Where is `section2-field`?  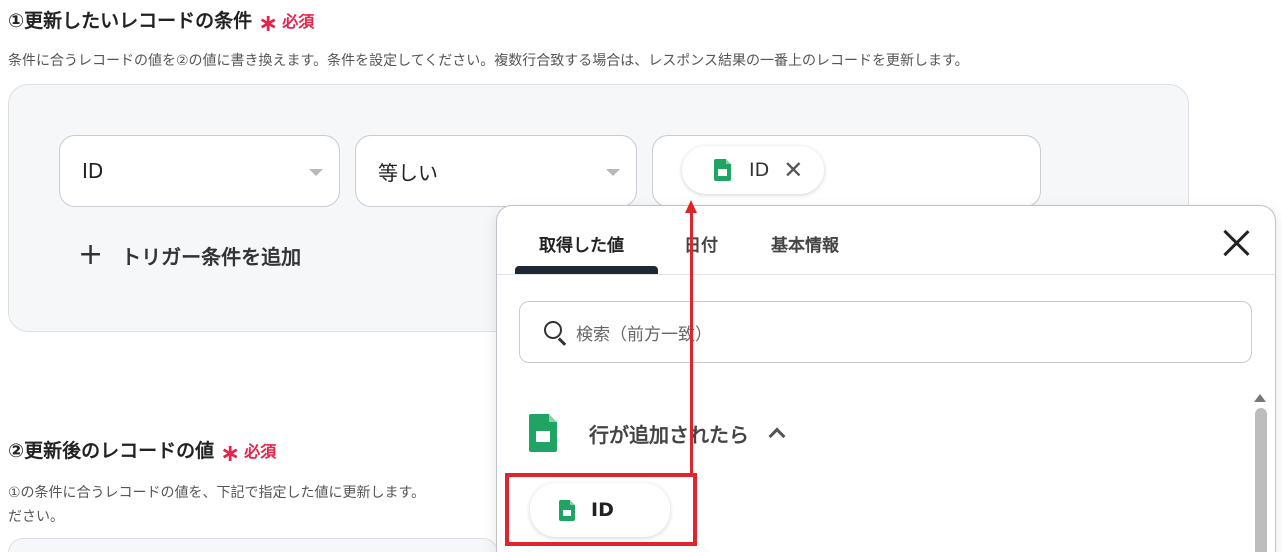
section2-field is located at coordinates (253, 545).